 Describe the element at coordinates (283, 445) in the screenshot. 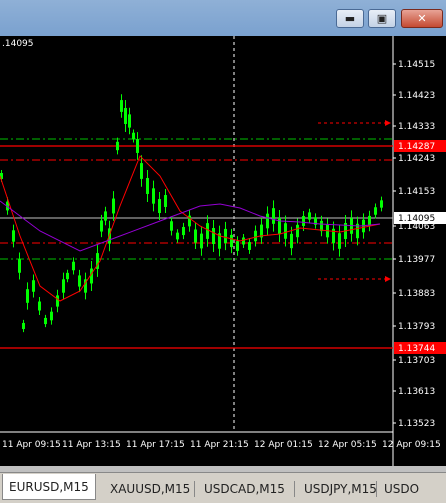

I see `time-tick-label: 12 Apr 01:15` at that location.